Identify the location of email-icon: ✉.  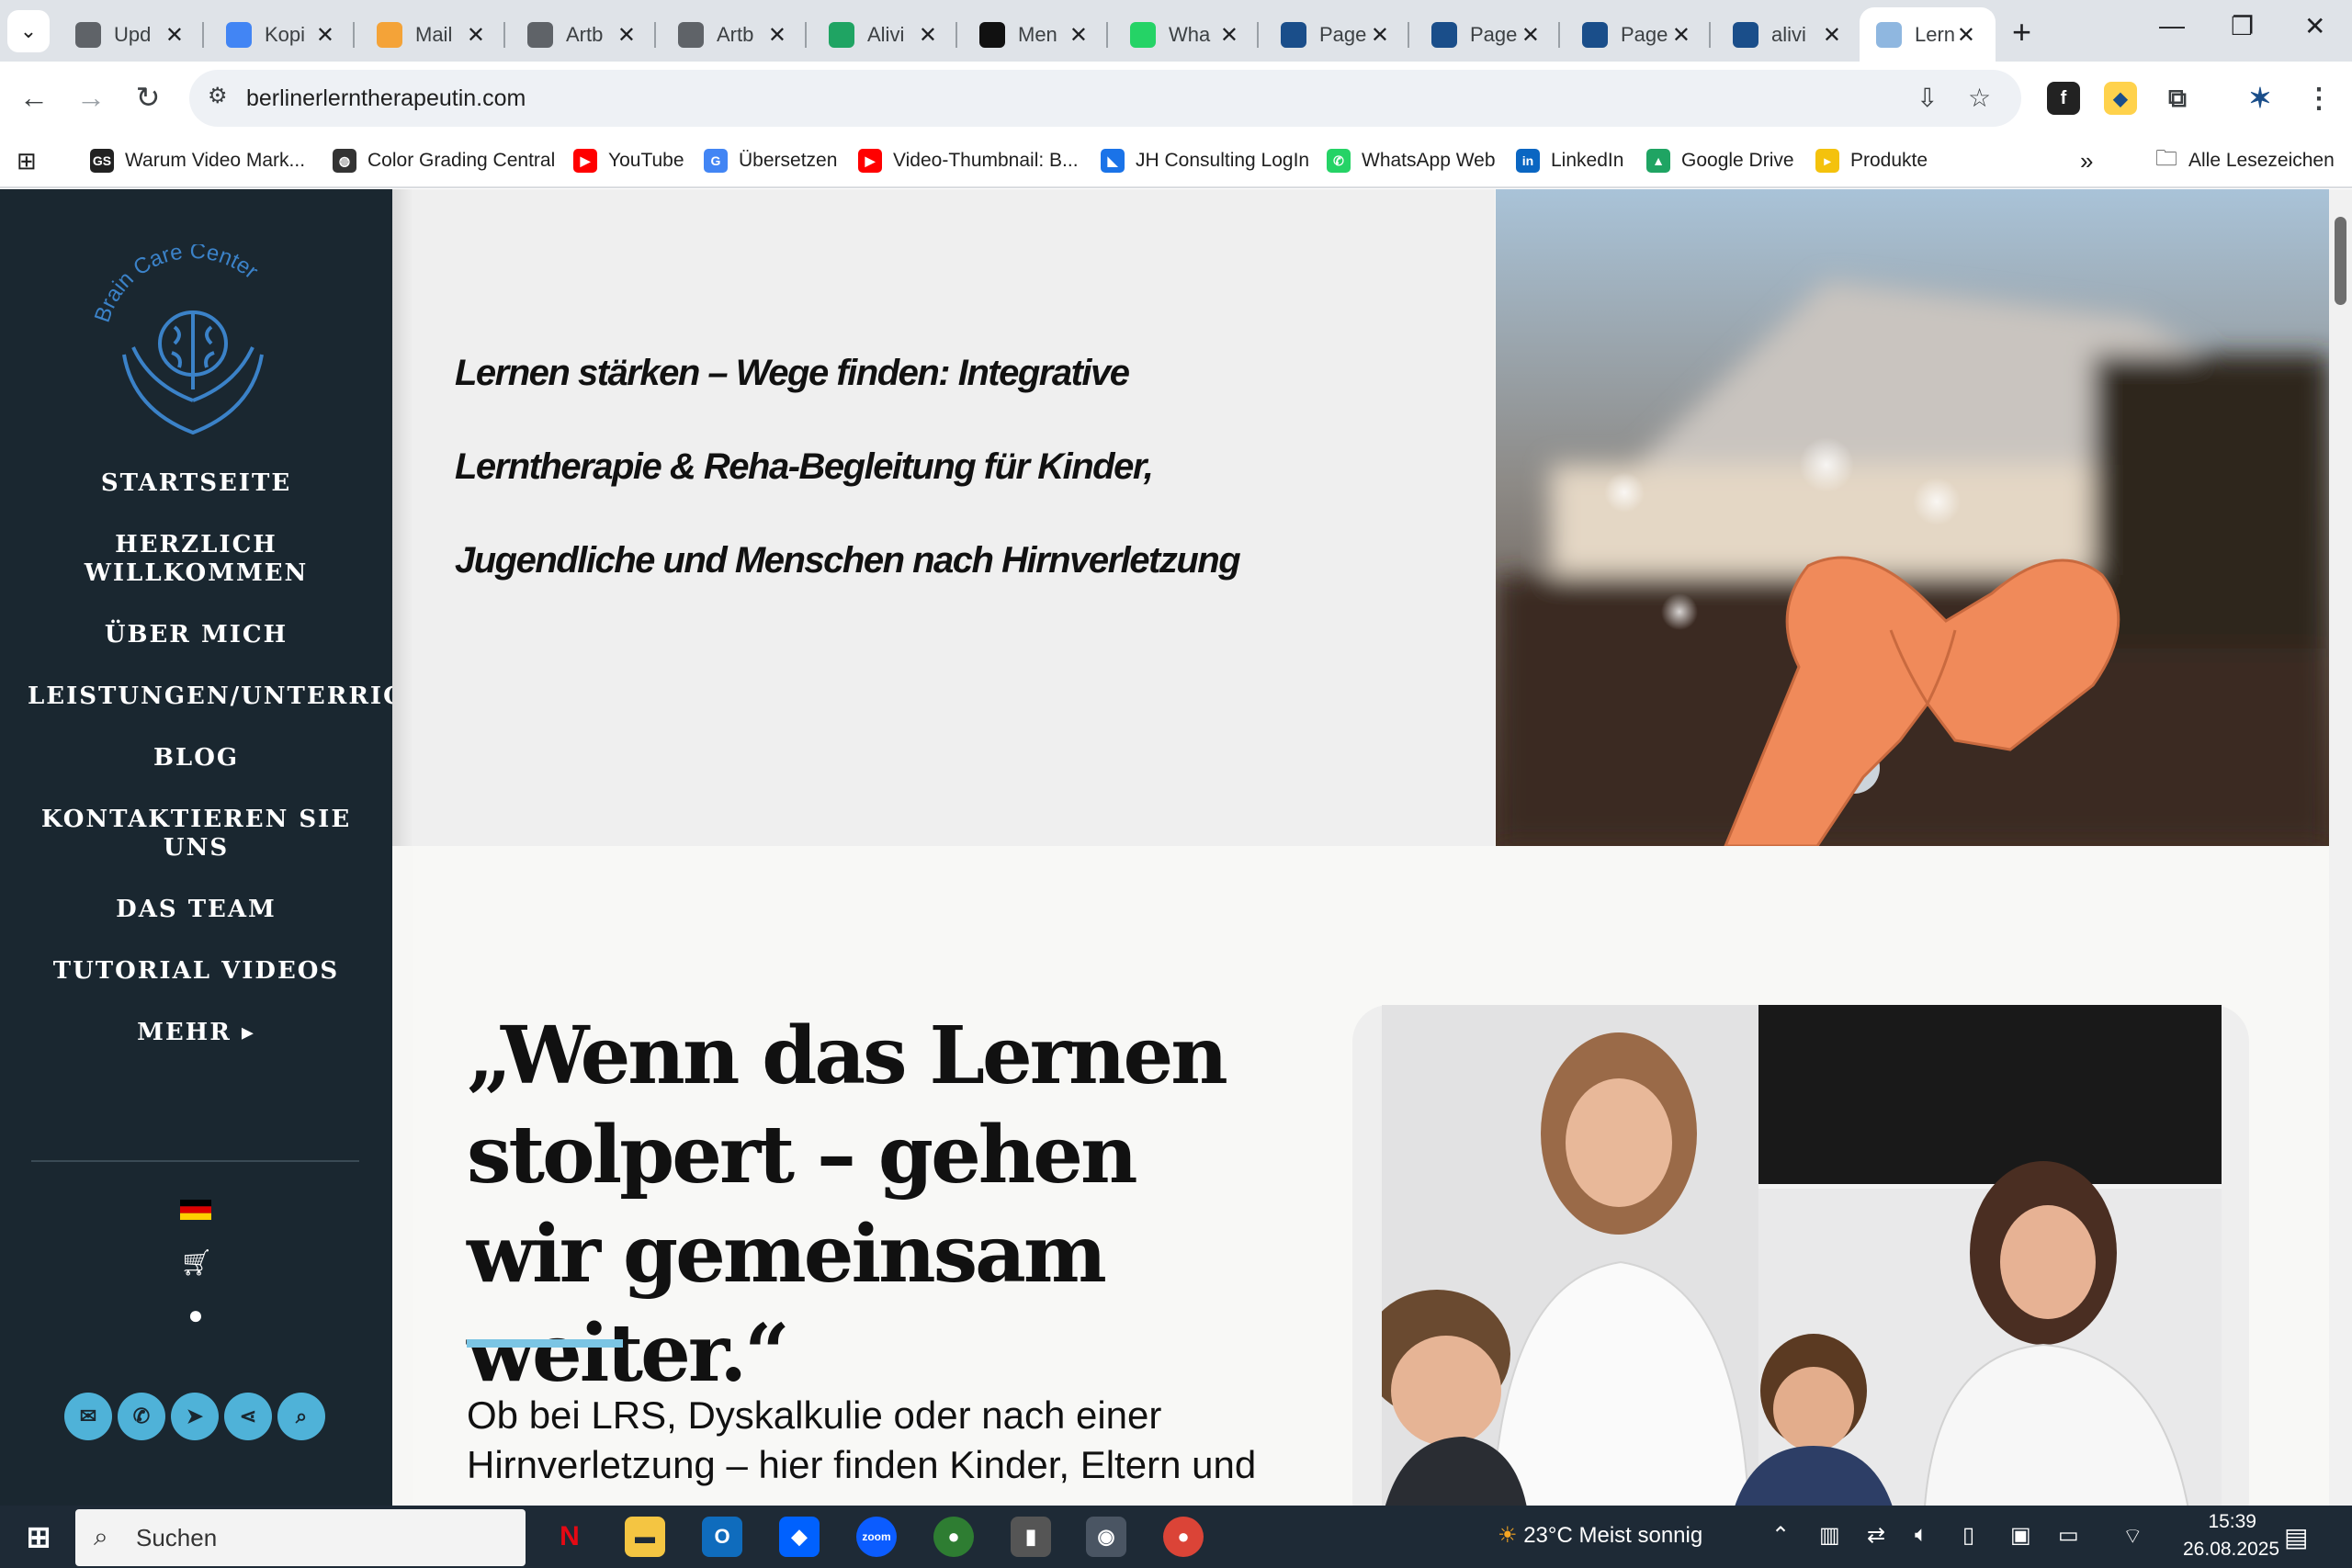
(88, 1416).